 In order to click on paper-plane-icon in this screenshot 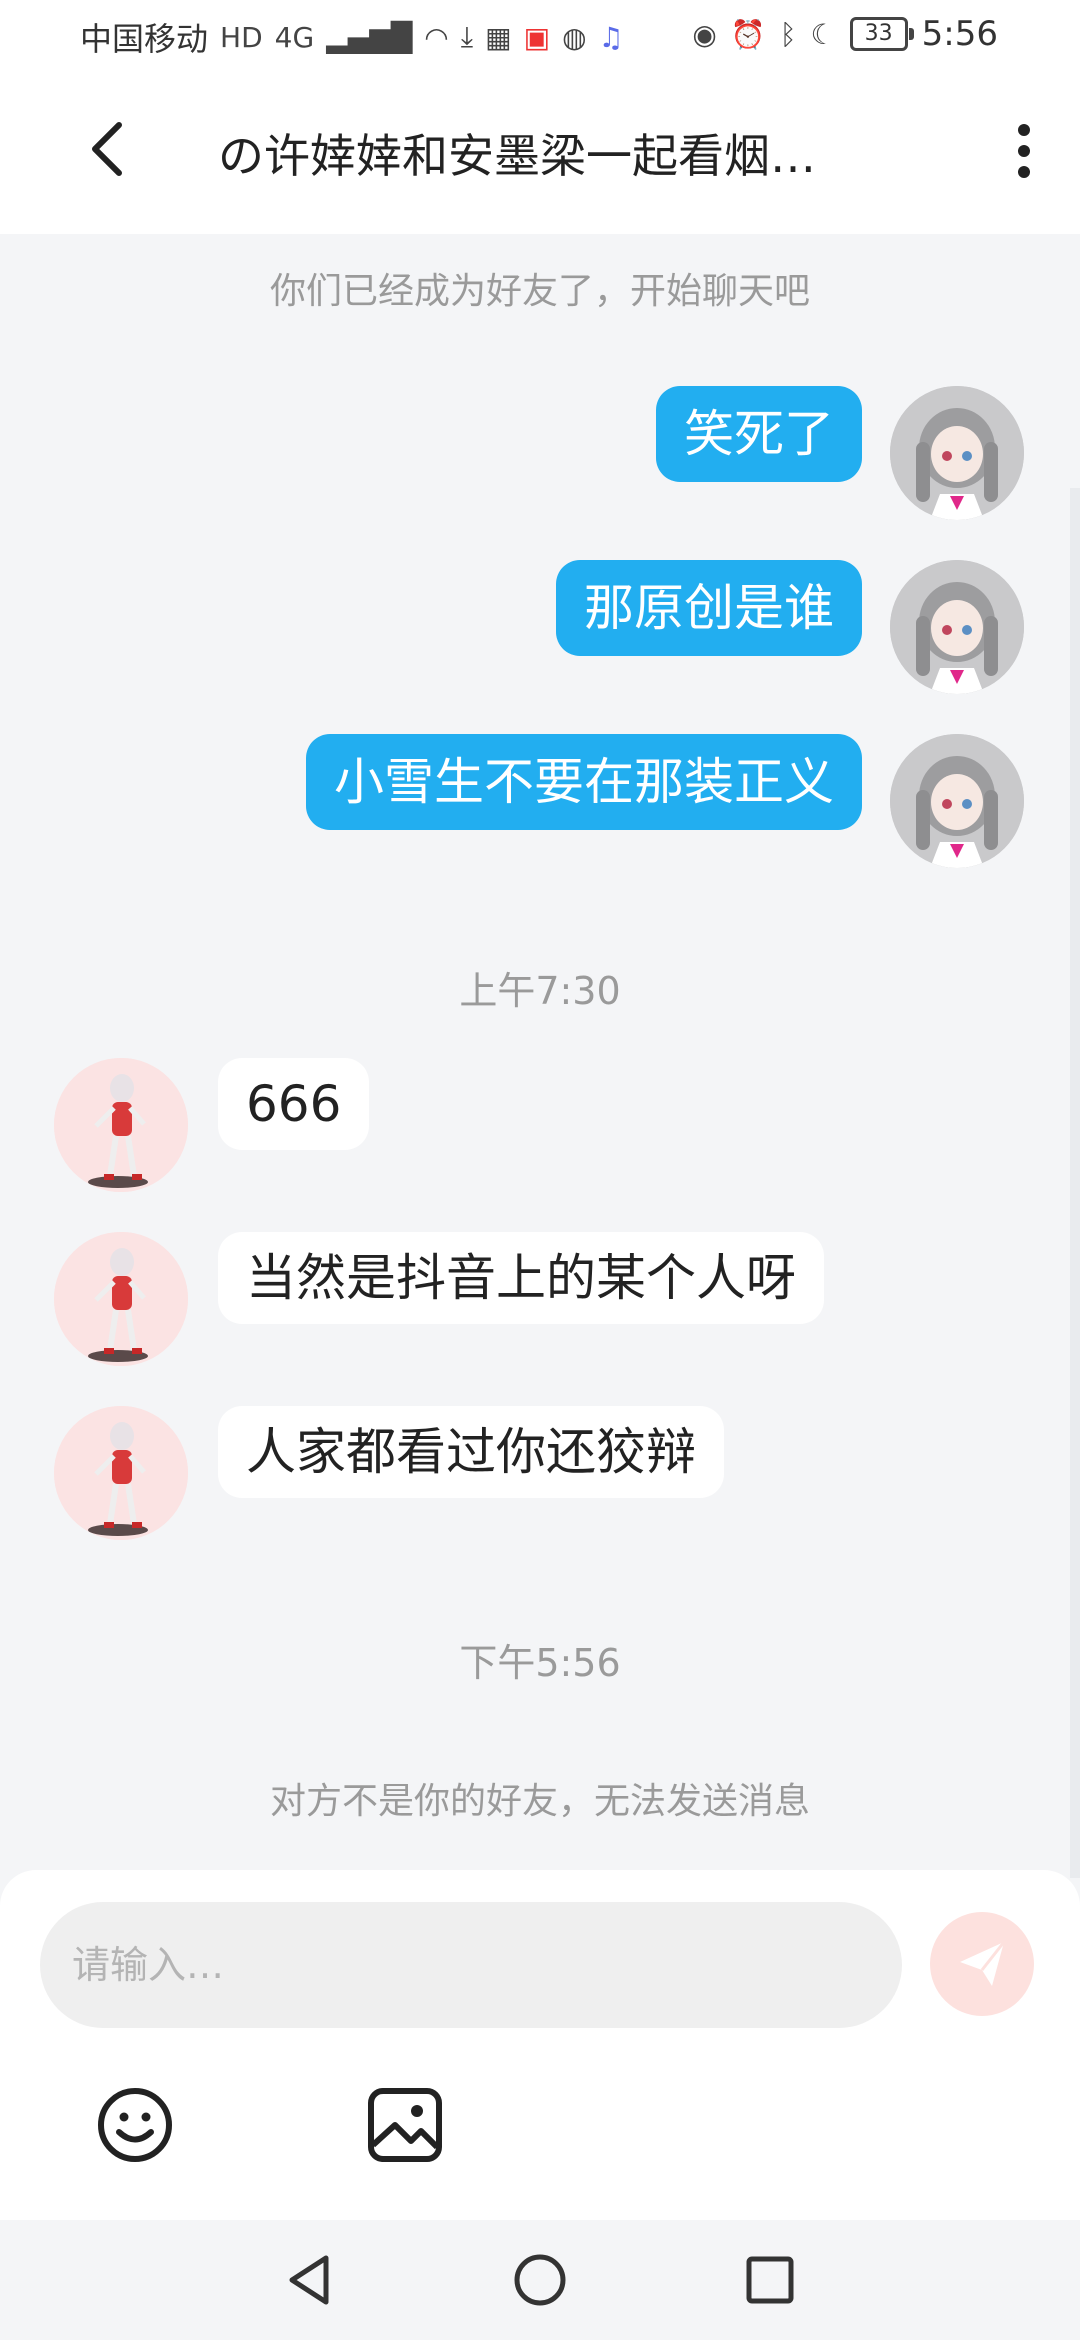, I will do `click(983, 1963)`.